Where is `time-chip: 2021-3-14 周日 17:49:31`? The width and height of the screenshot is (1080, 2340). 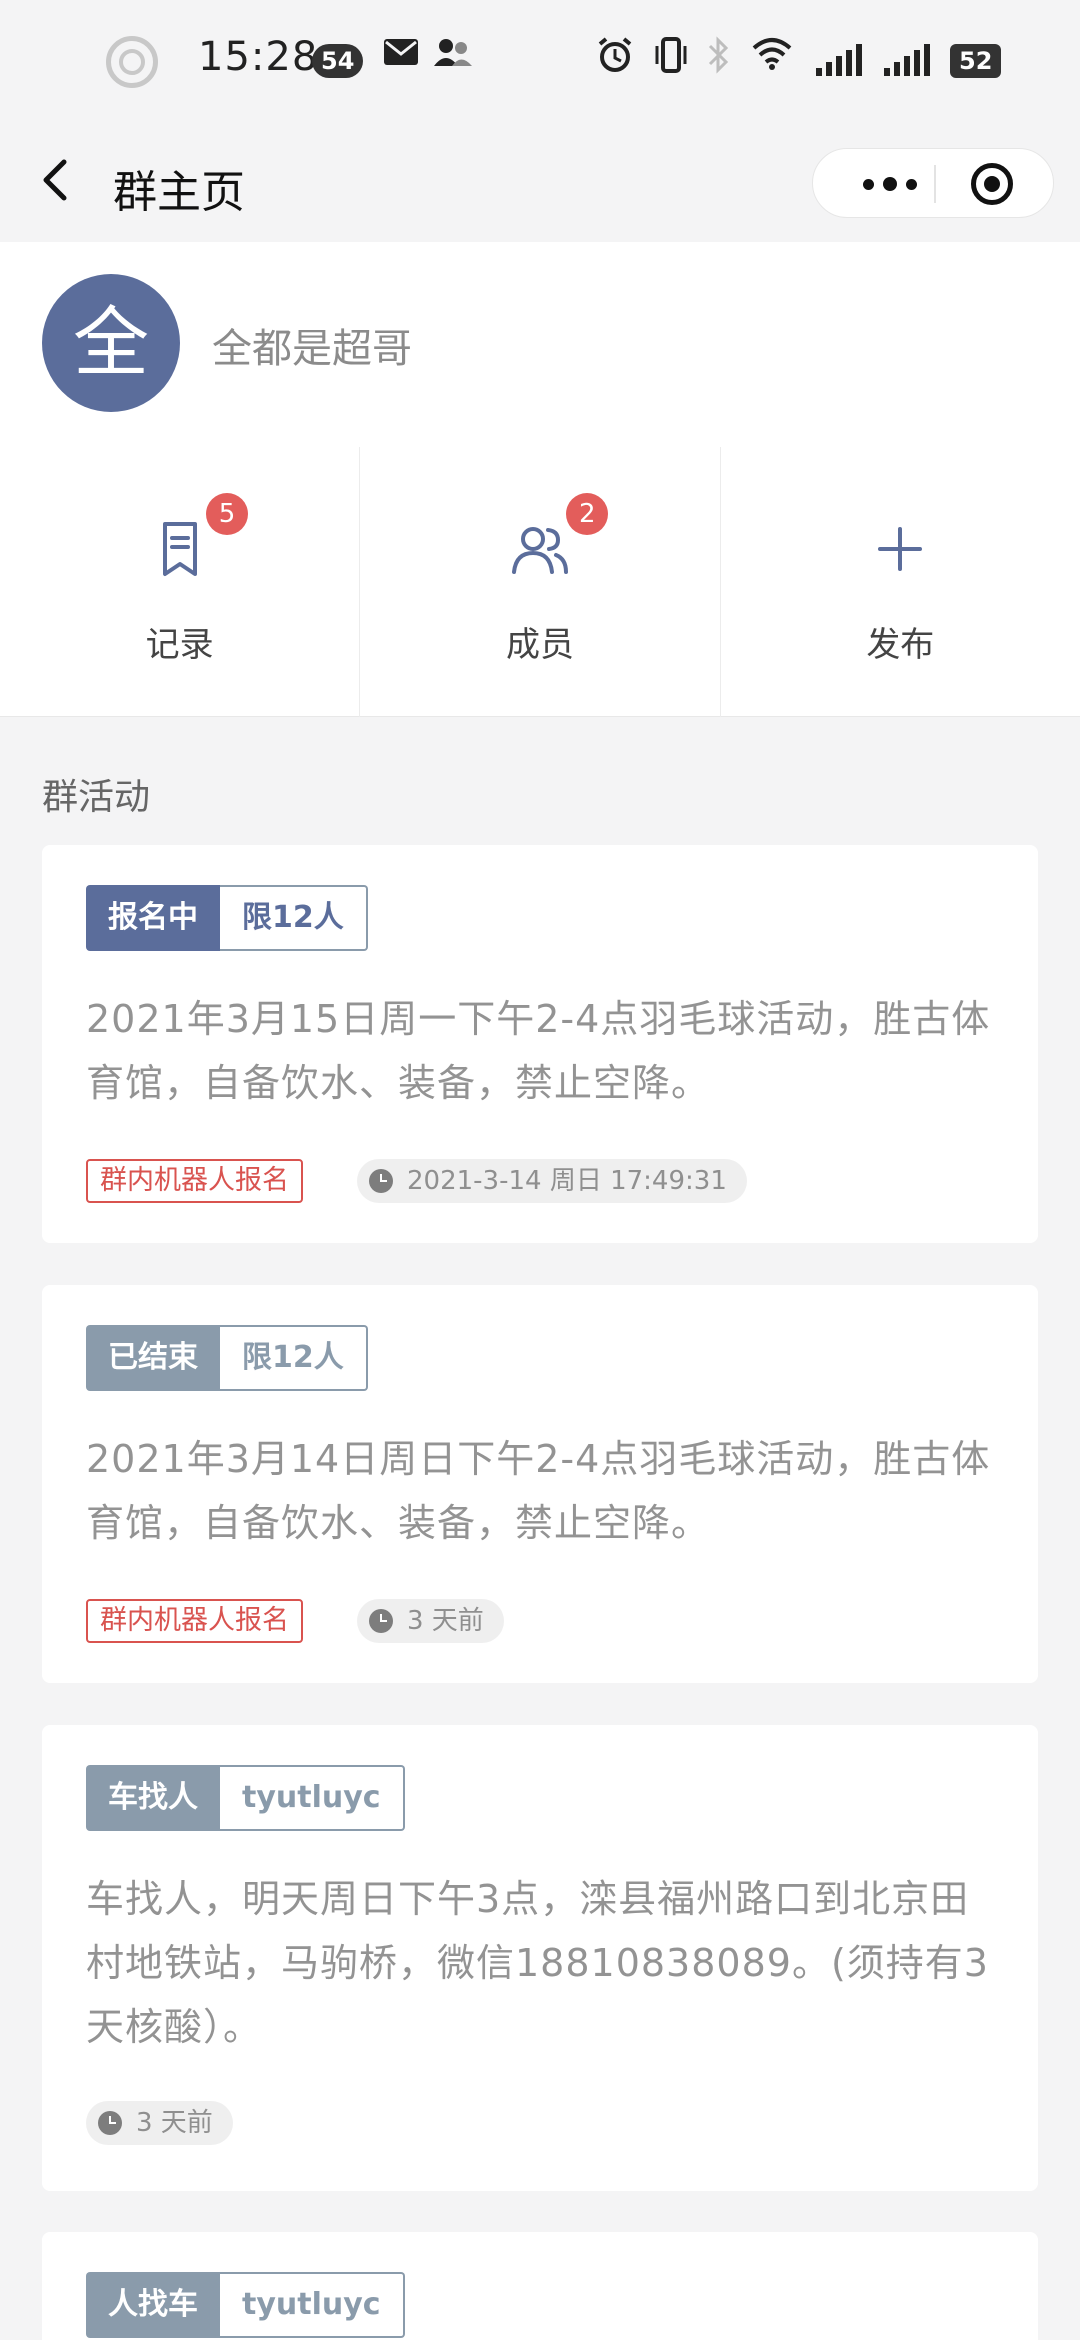
time-chip: 2021-3-14 周日 17:49:31 is located at coordinates (552, 1181).